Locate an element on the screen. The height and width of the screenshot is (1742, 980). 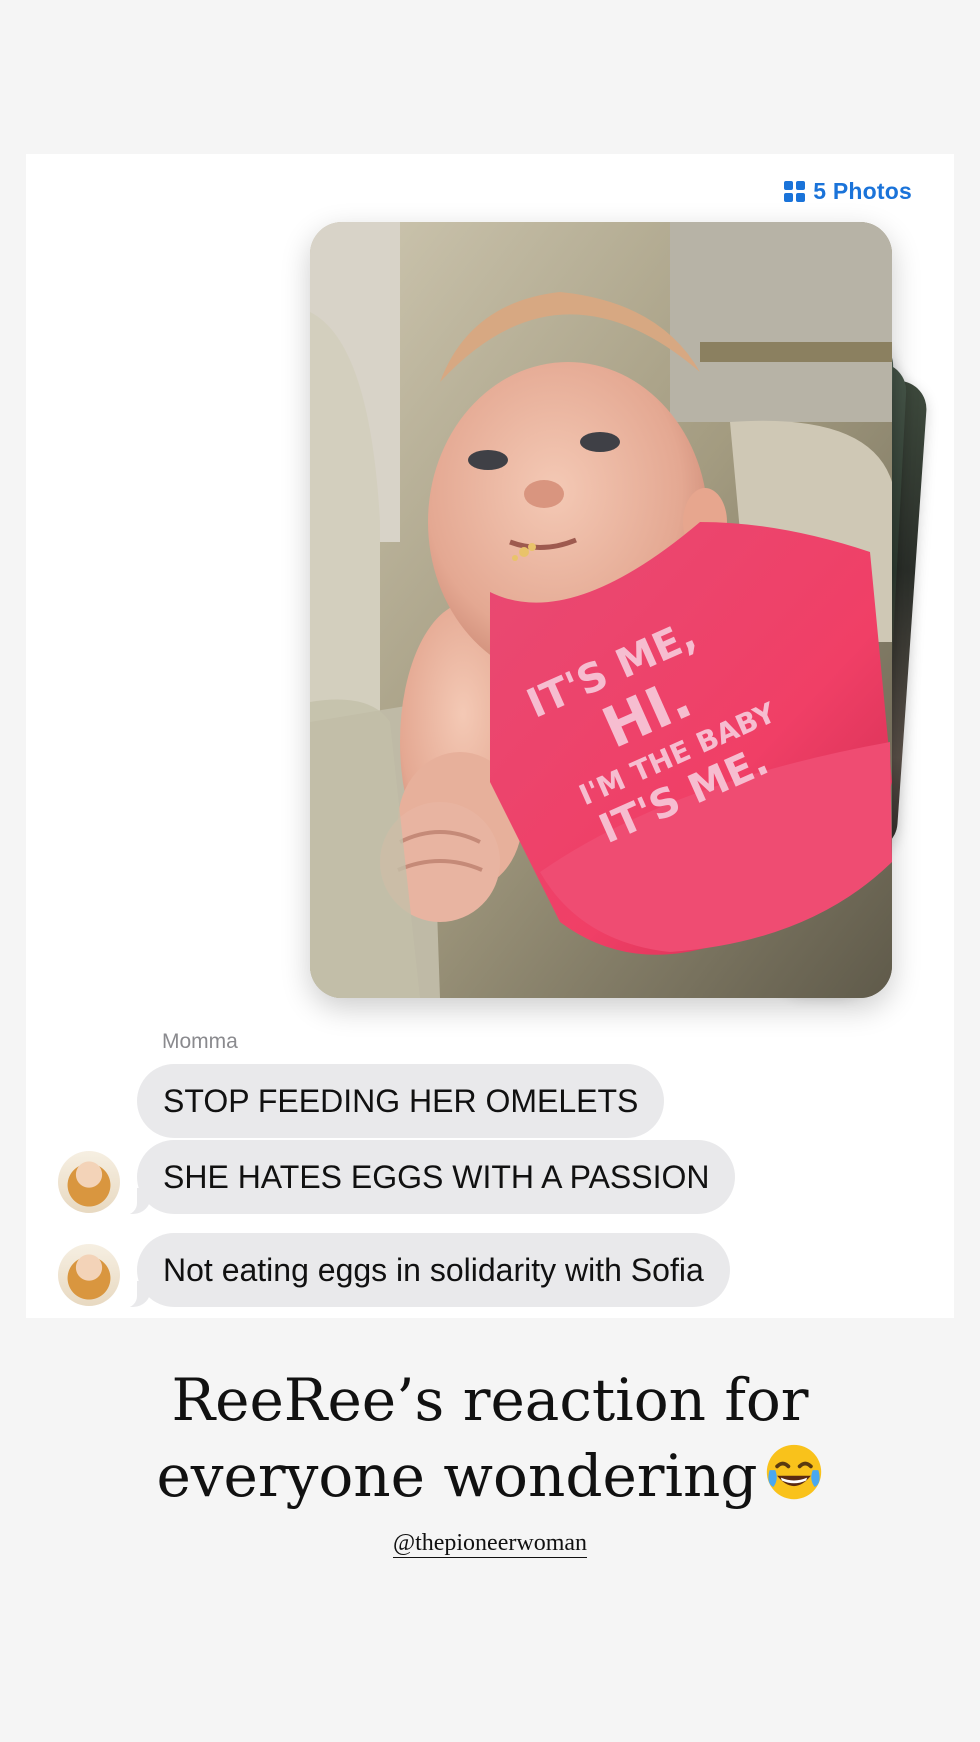
message-bubble: Not eating eggs in solidarity with Sofia is located at coordinates (426, 1270).